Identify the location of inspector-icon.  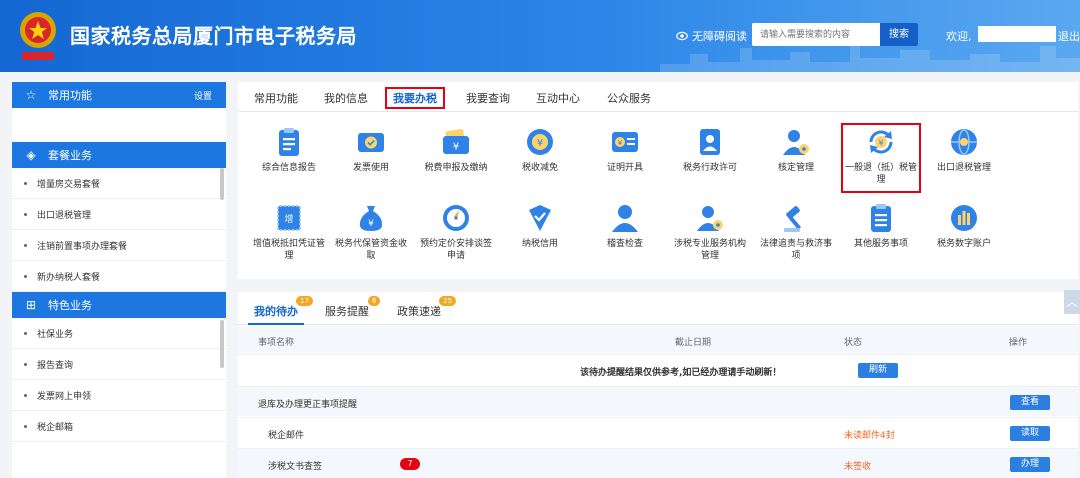
(625, 218).